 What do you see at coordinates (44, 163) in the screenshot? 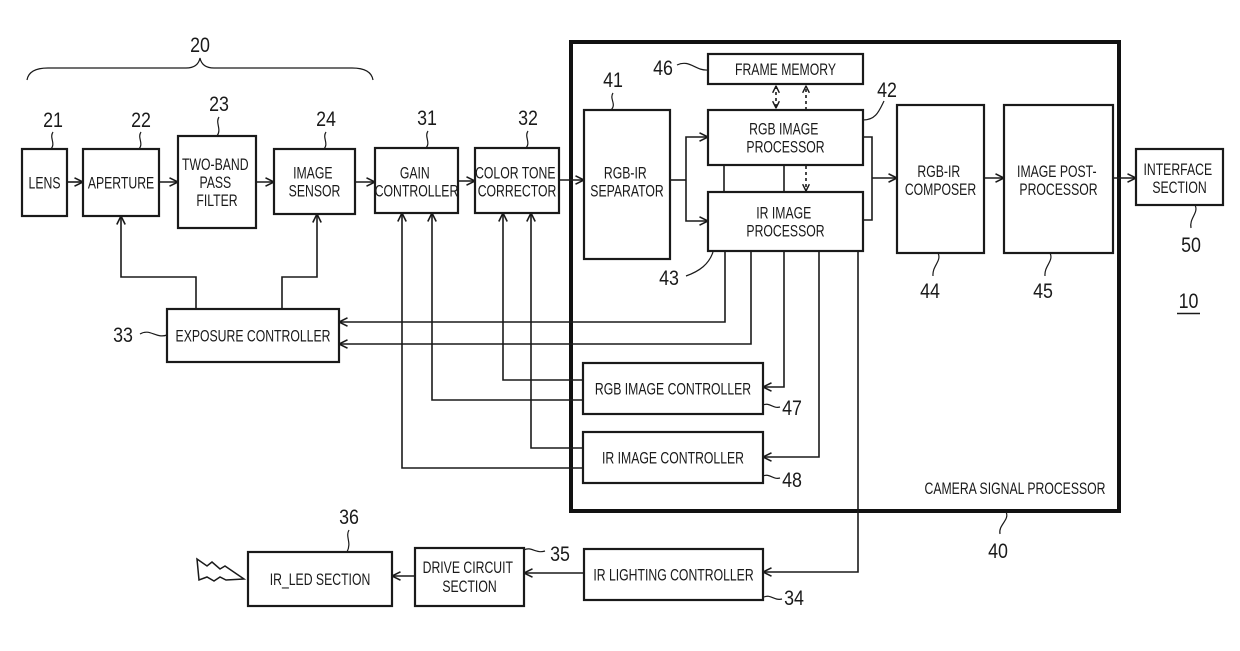
I see `lens-block: LENS 21` at bounding box center [44, 163].